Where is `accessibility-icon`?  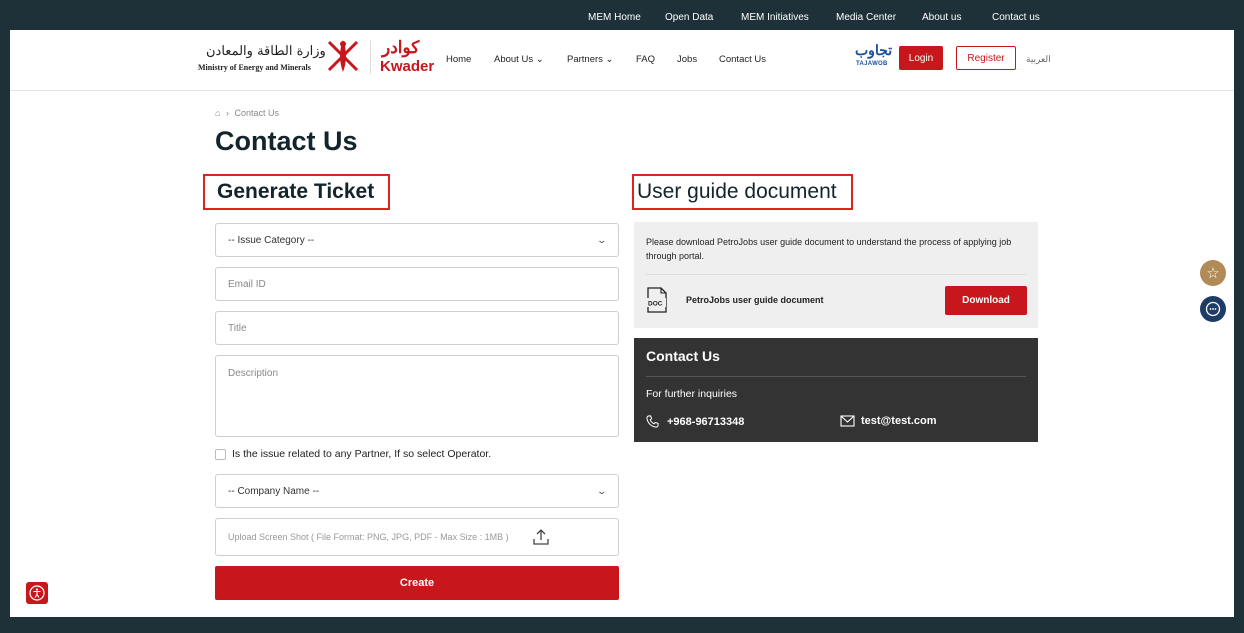
accessibility-icon is located at coordinates (37, 593).